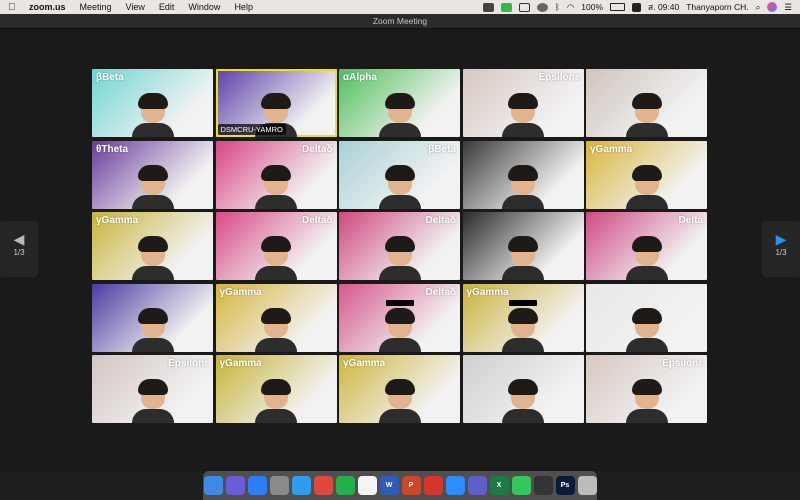 This screenshot has height=500, width=800. I want to click on page-indicator-left: 1/3, so click(19, 252).